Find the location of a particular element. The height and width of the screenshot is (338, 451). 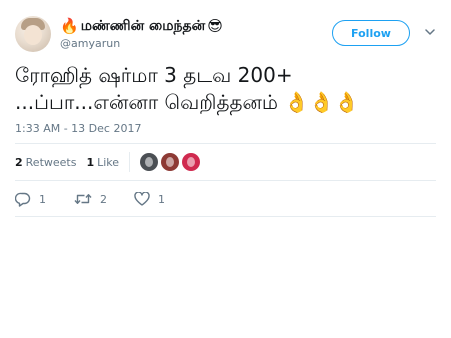

likes-count: 1 is located at coordinates (90, 162).